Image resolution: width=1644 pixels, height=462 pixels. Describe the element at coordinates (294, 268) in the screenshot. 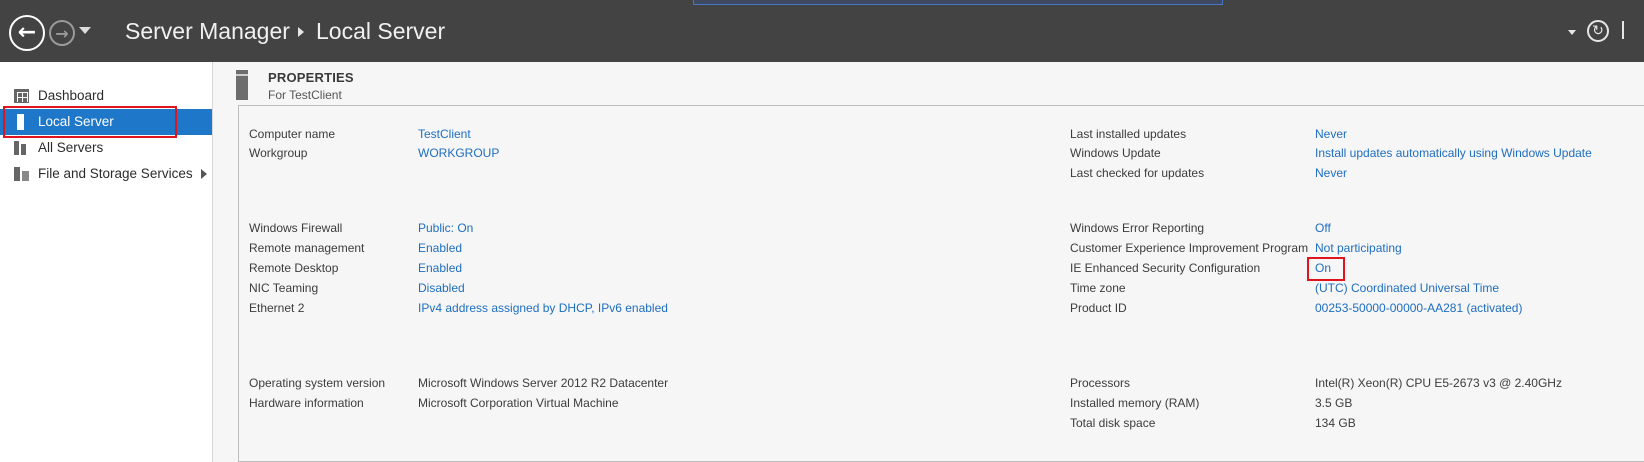

I see `prop-label: Remote Desktop` at that location.